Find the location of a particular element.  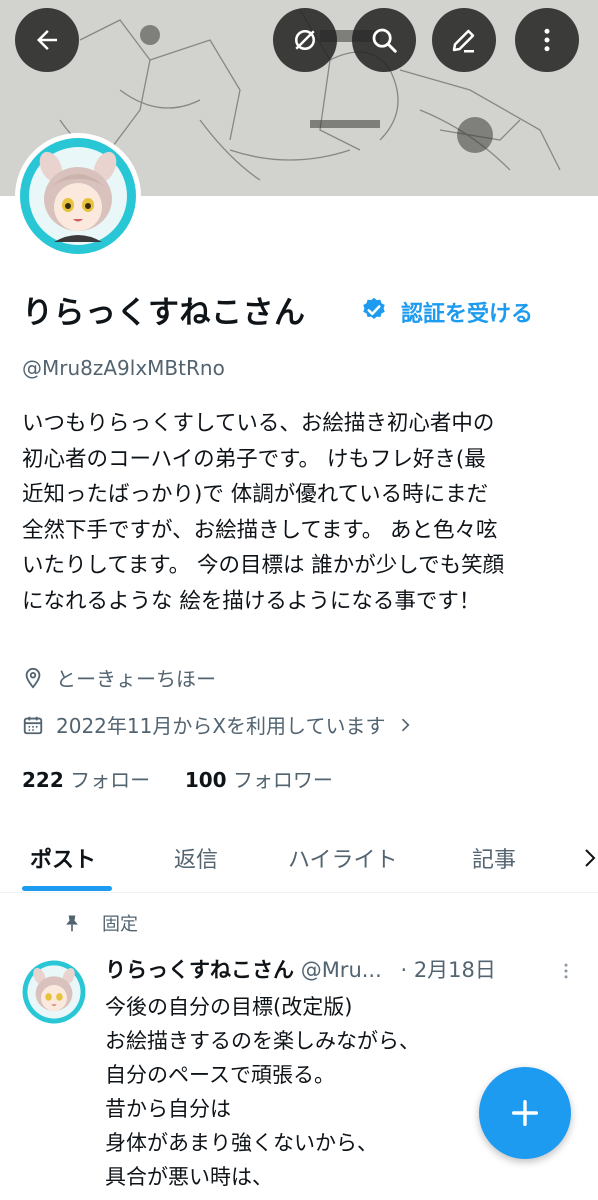

more-button is located at coordinates (547, 40).